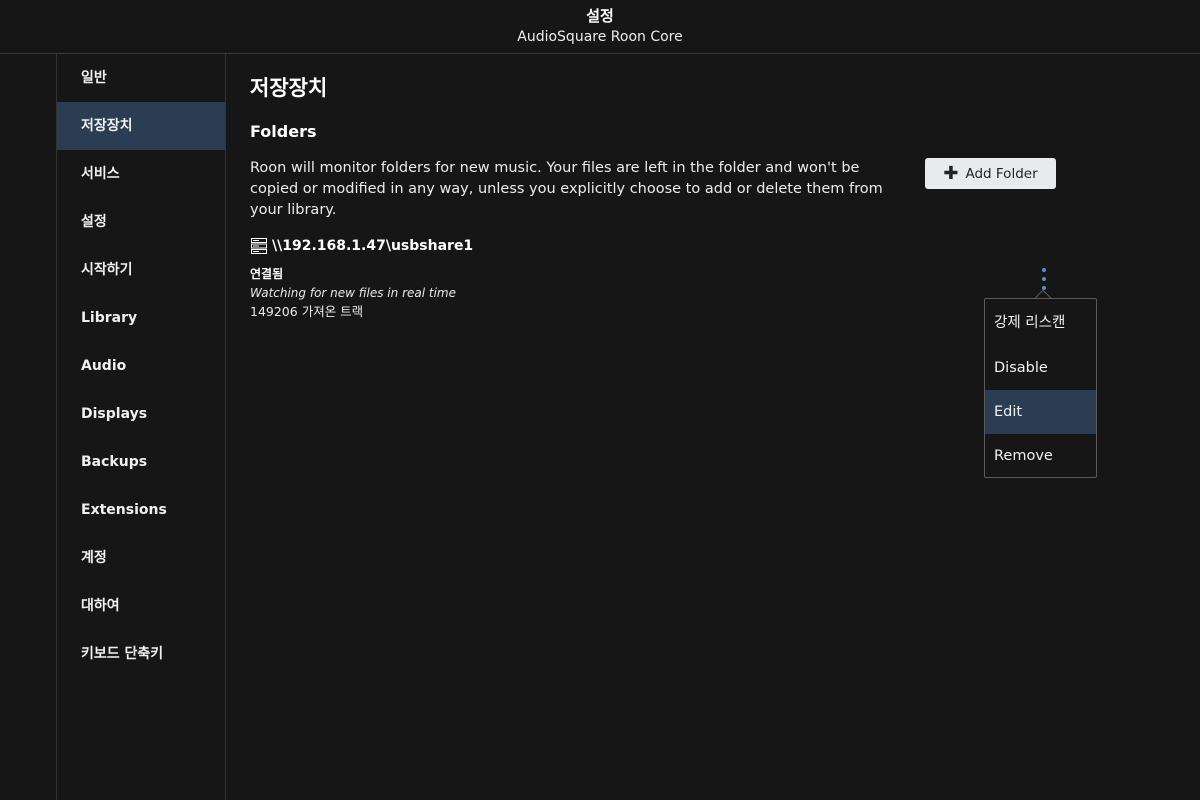 The height and width of the screenshot is (800, 1200). I want to click on sidebar-item-extensions: Extensions, so click(141, 510).